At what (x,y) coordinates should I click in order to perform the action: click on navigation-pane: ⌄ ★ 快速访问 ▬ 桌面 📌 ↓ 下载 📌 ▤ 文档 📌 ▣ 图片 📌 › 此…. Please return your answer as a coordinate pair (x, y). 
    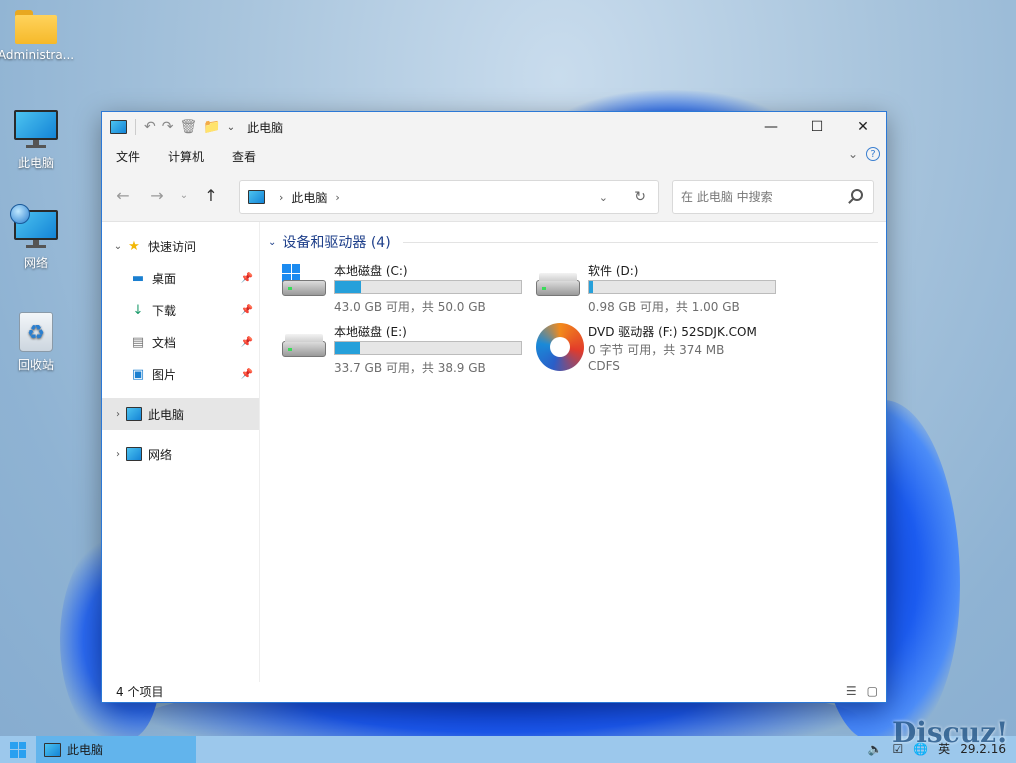
    Looking at the image, I should click on (181, 452).